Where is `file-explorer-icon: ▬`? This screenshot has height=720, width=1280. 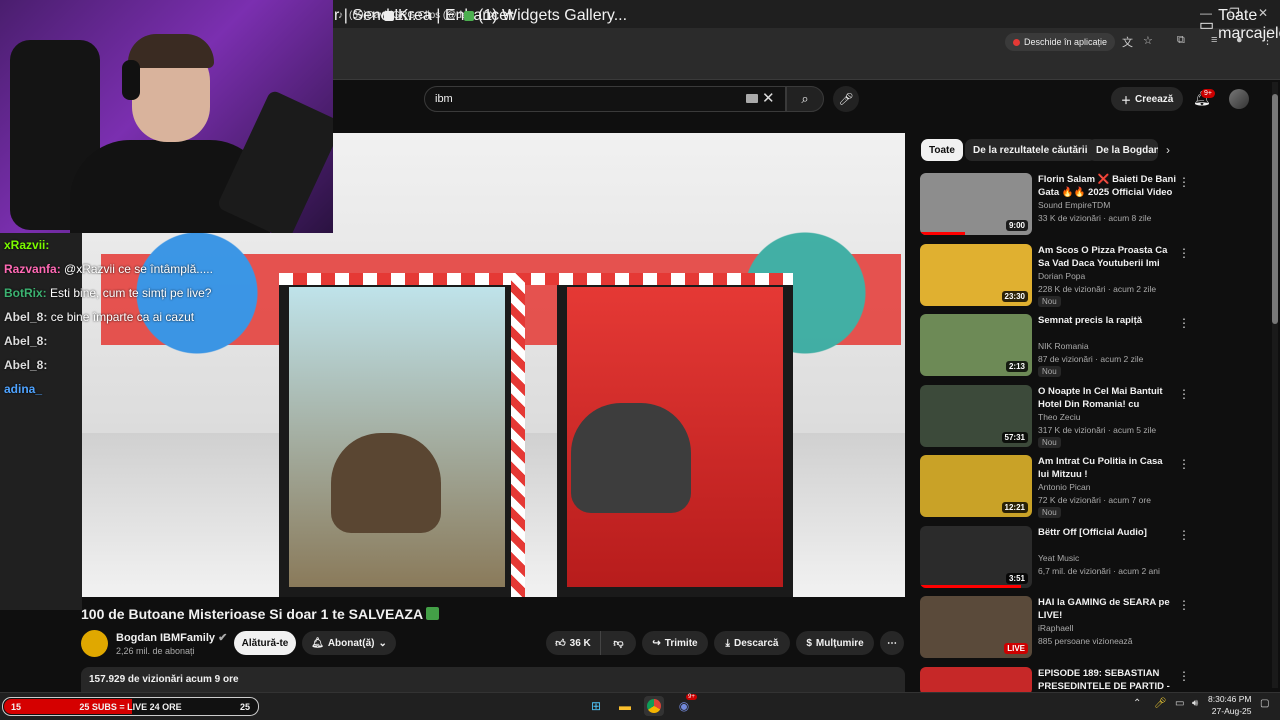 file-explorer-icon: ▬ is located at coordinates (625, 706).